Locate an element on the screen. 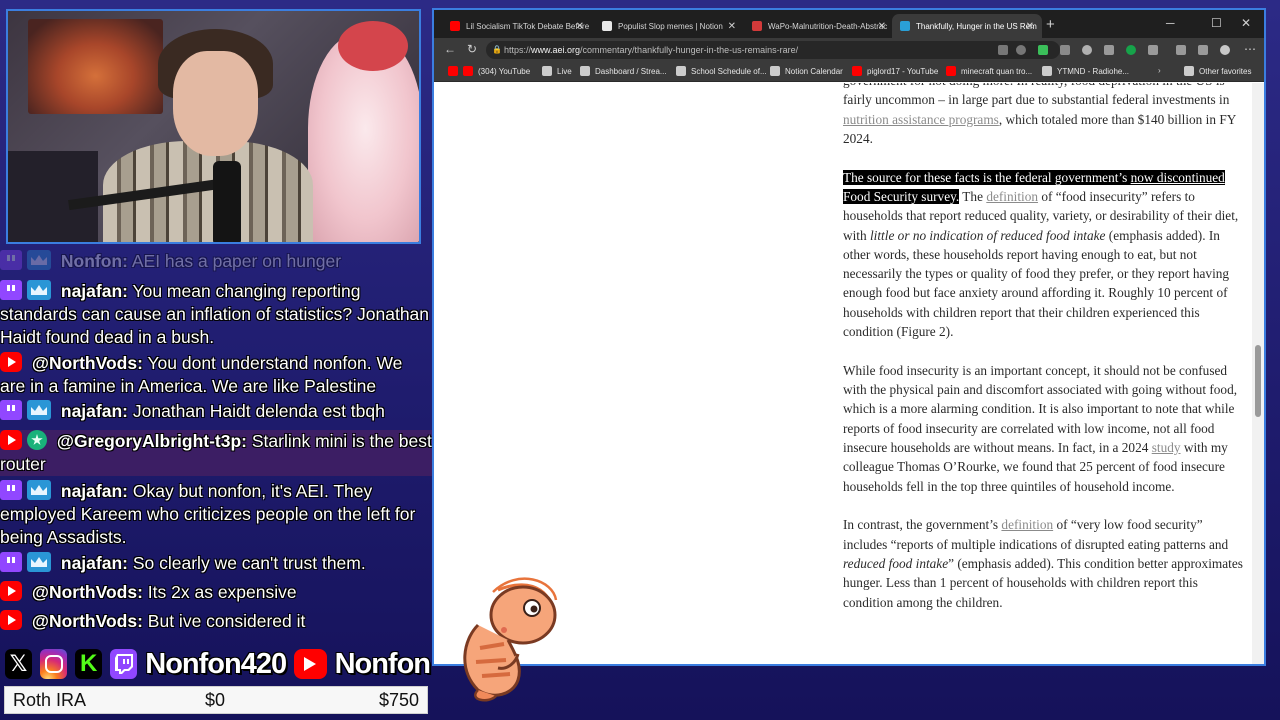 The height and width of the screenshot is (720, 1280). url-prefix: https:// is located at coordinates (518, 50).